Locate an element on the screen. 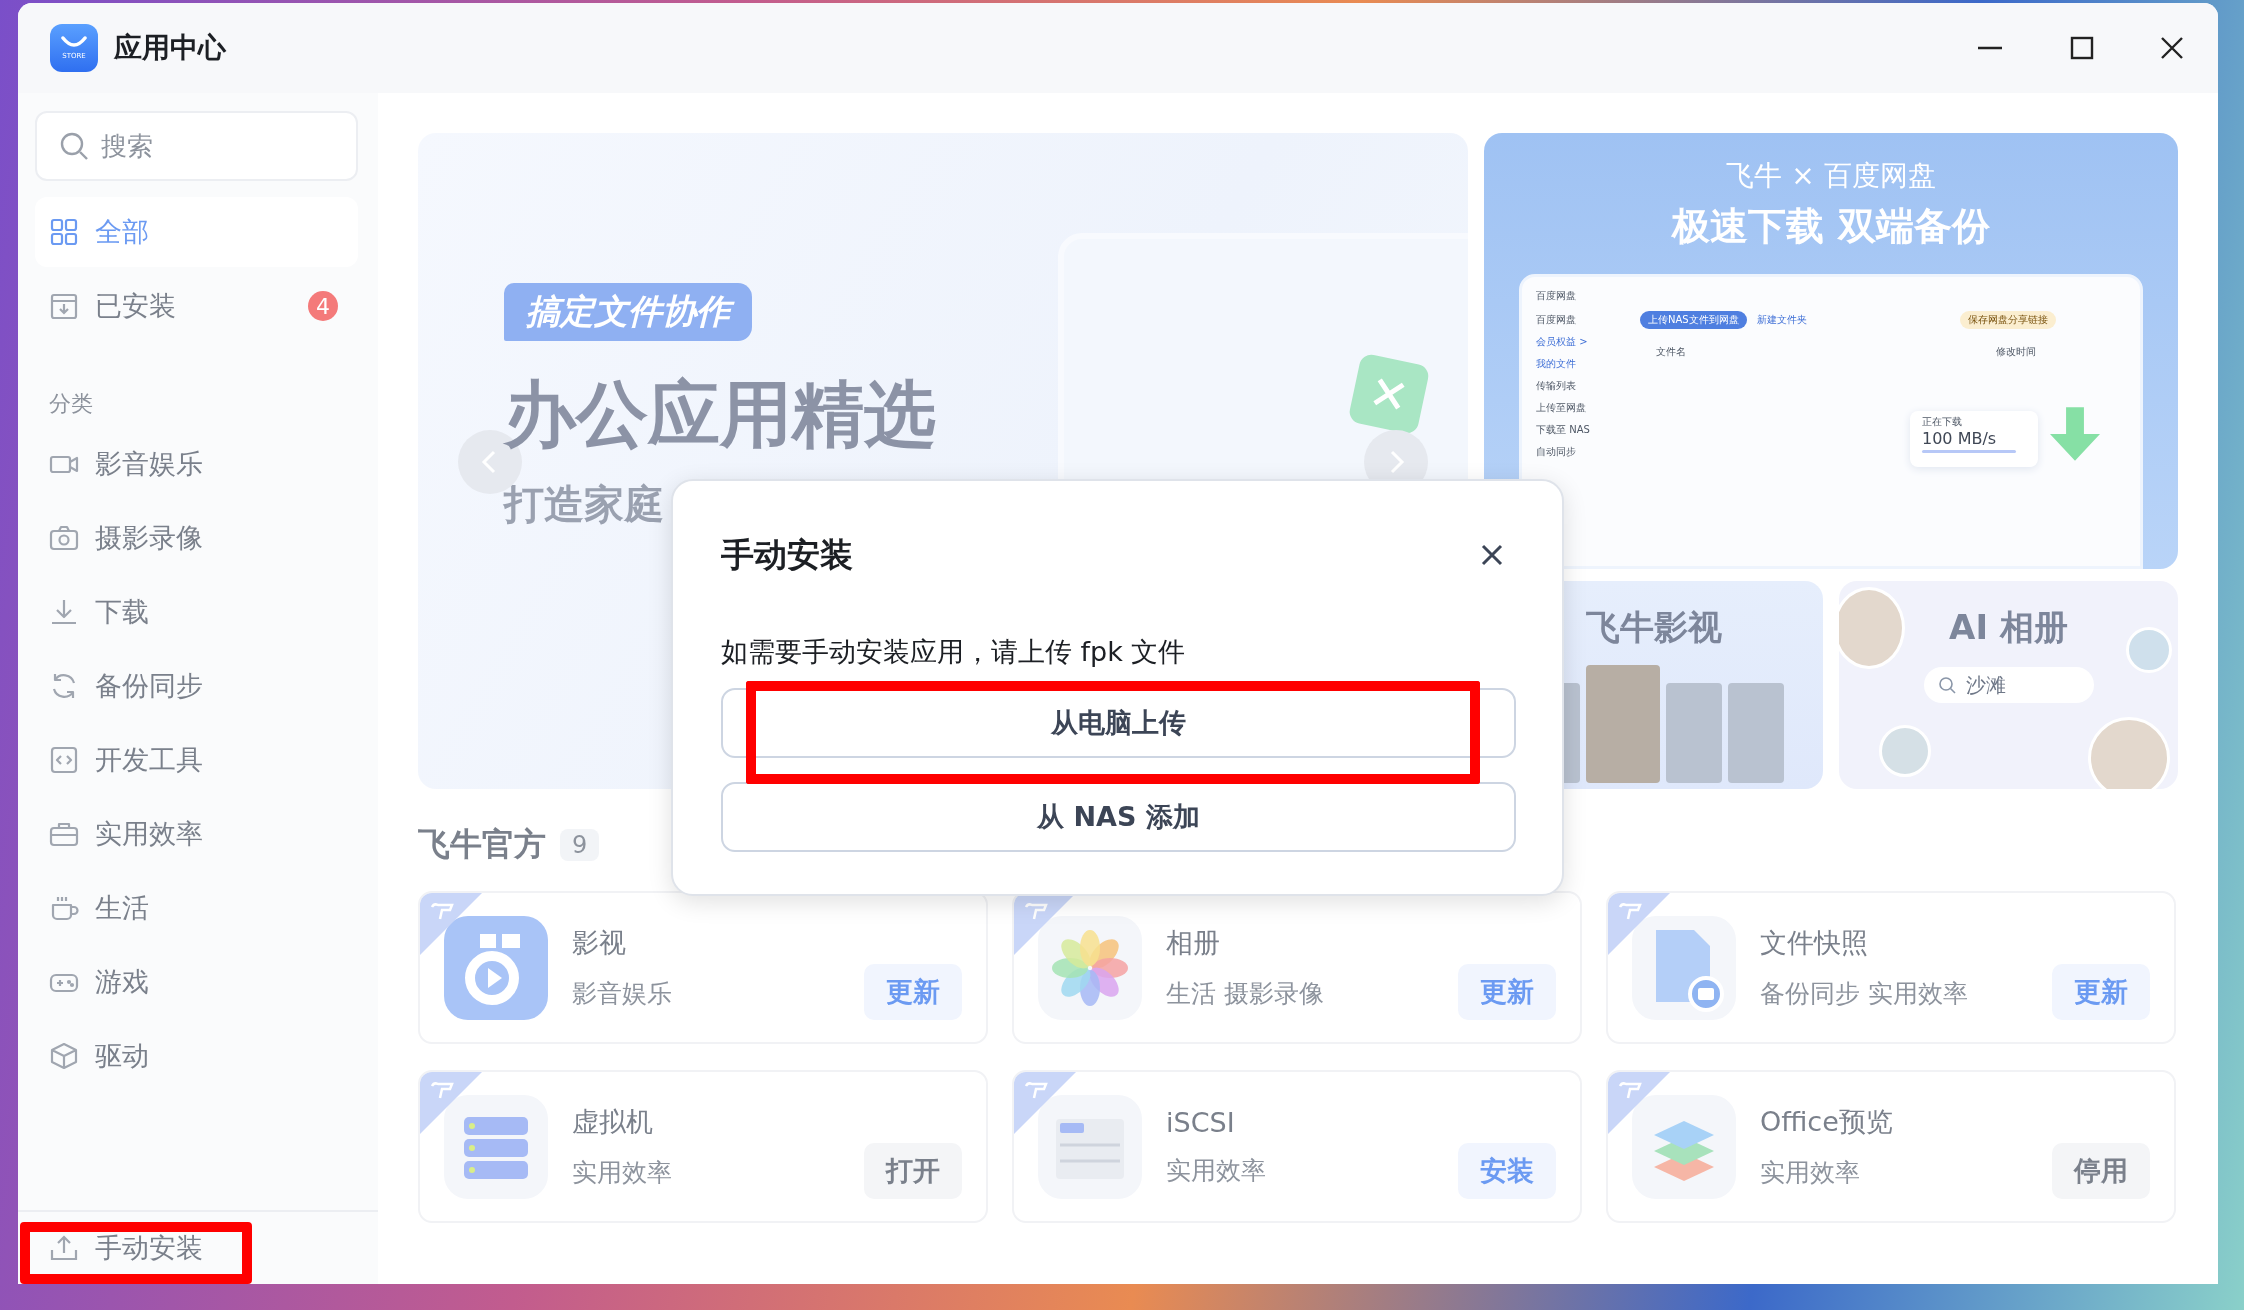  search-field: 搜索 is located at coordinates (196, 146).